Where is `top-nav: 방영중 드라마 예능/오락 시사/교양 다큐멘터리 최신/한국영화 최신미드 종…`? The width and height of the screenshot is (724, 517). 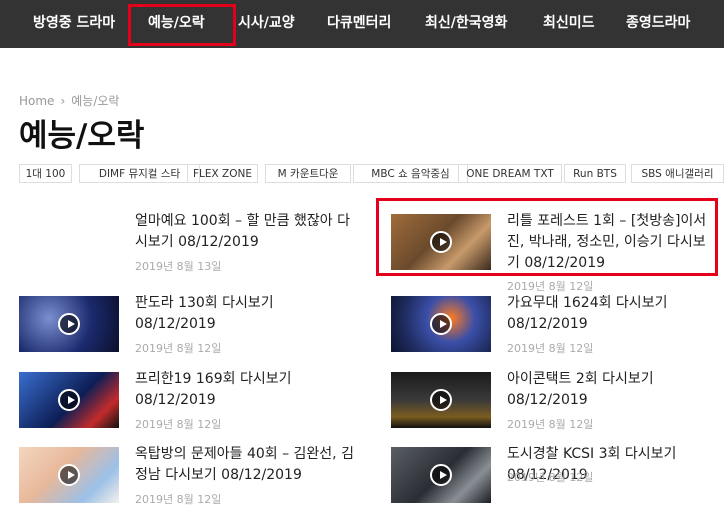
top-nav: 방영중 드라마 예능/오락 시사/교양 다큐멘터리 최신/한국영화 최신미드 종… is located at coordinates (362, 24).